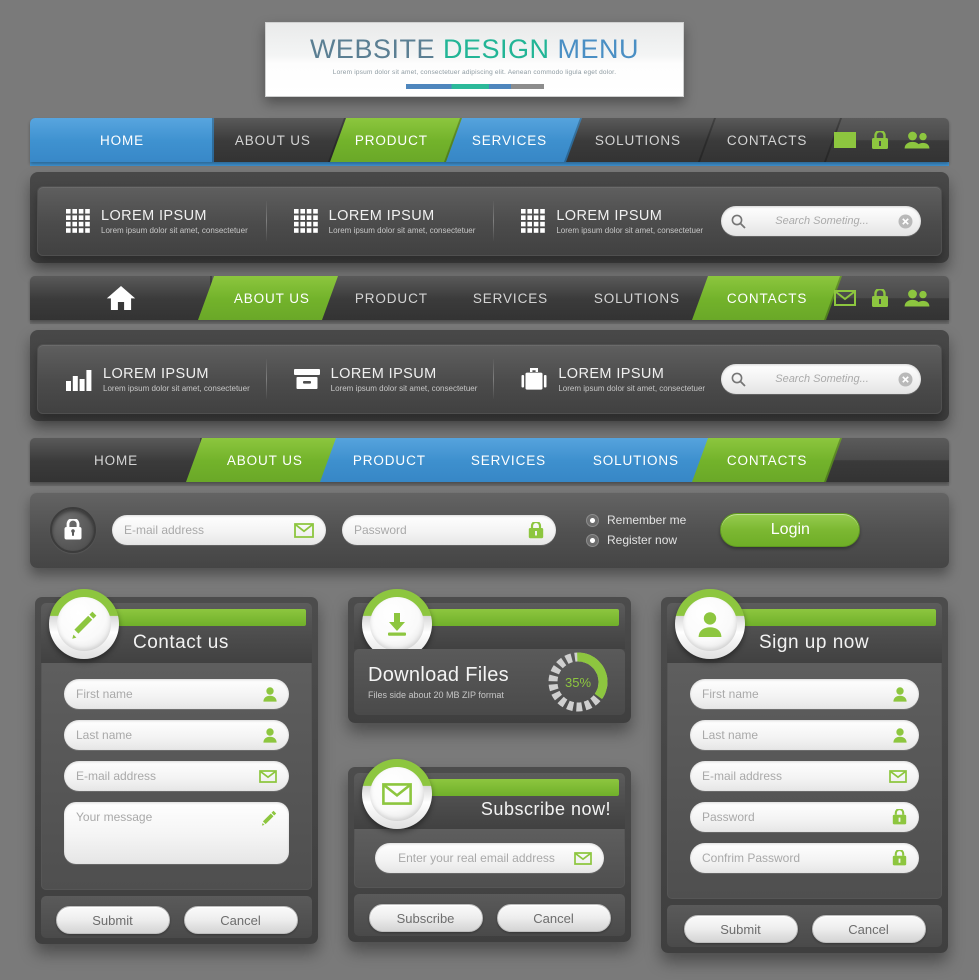 The height and width of the screenshot is (980, 979). What do you see at coordinates (476, 858) in the screenshot?
I see `field-placeholder: Enter your real email address` at bounding box center [476, 858].